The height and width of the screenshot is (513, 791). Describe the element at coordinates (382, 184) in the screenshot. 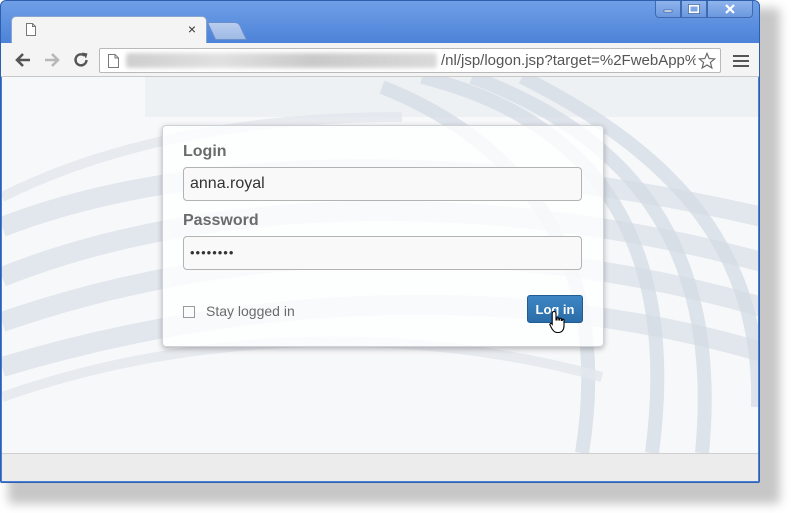

I see `login-input: anna.royal` at that location.